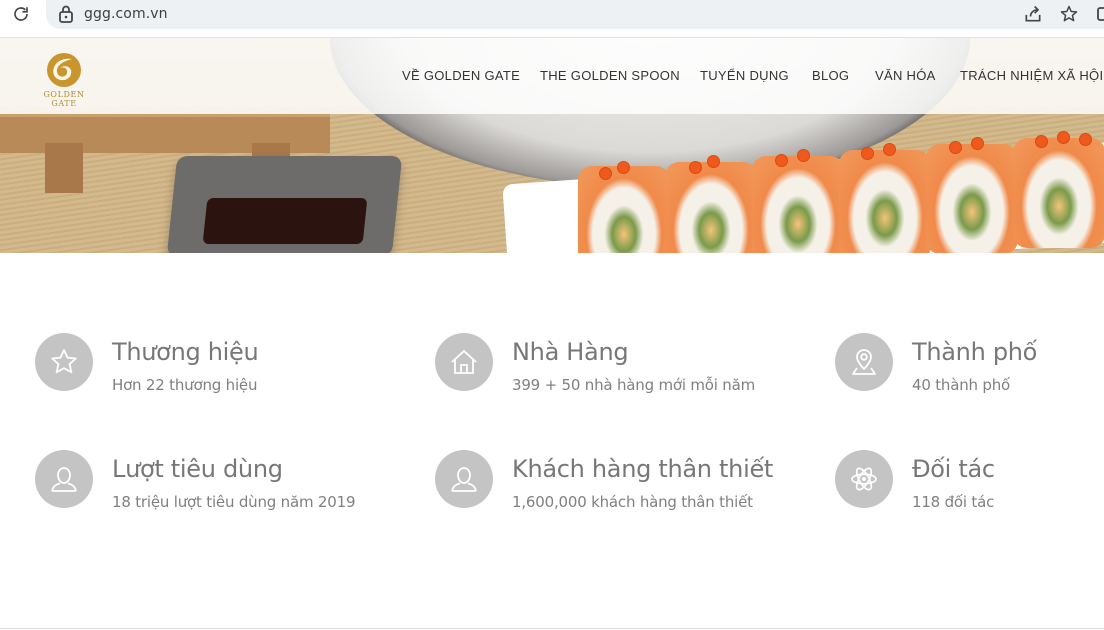  Describe the element at coordinates (64, 99) in the screenshot. I see `logo-text: GOLDEN GATE` at that location.